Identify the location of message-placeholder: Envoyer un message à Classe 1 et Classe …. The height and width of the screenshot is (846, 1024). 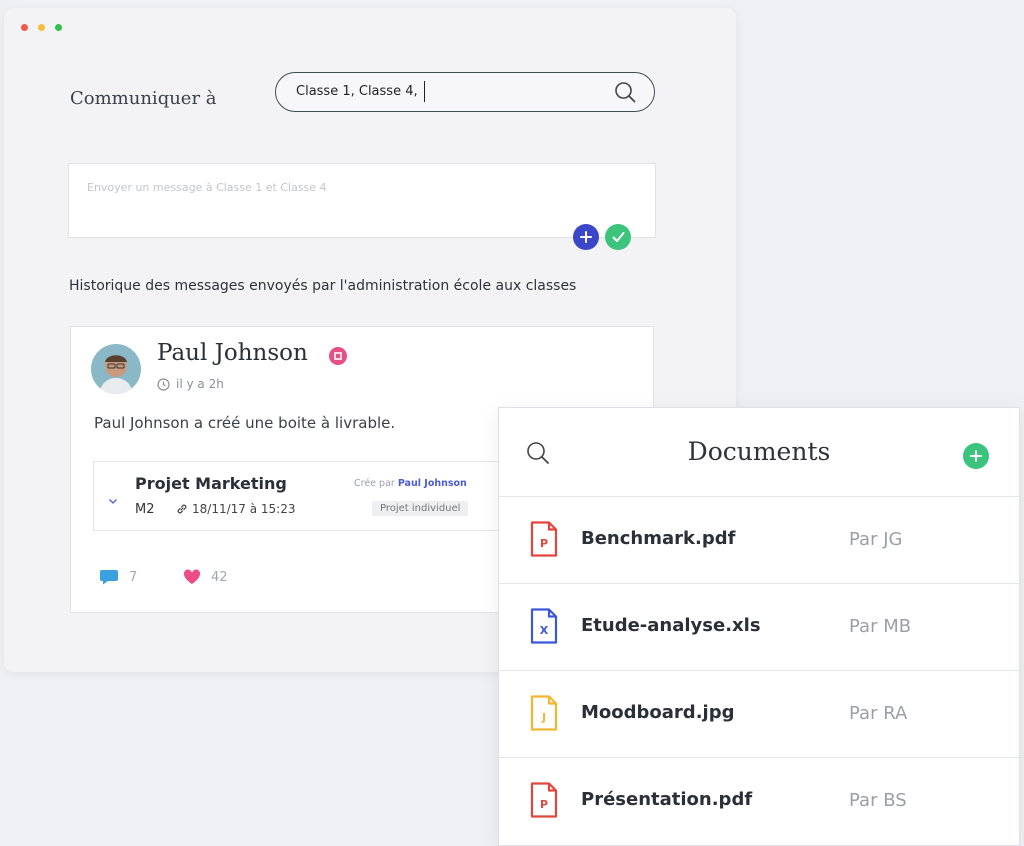
(207, 187).